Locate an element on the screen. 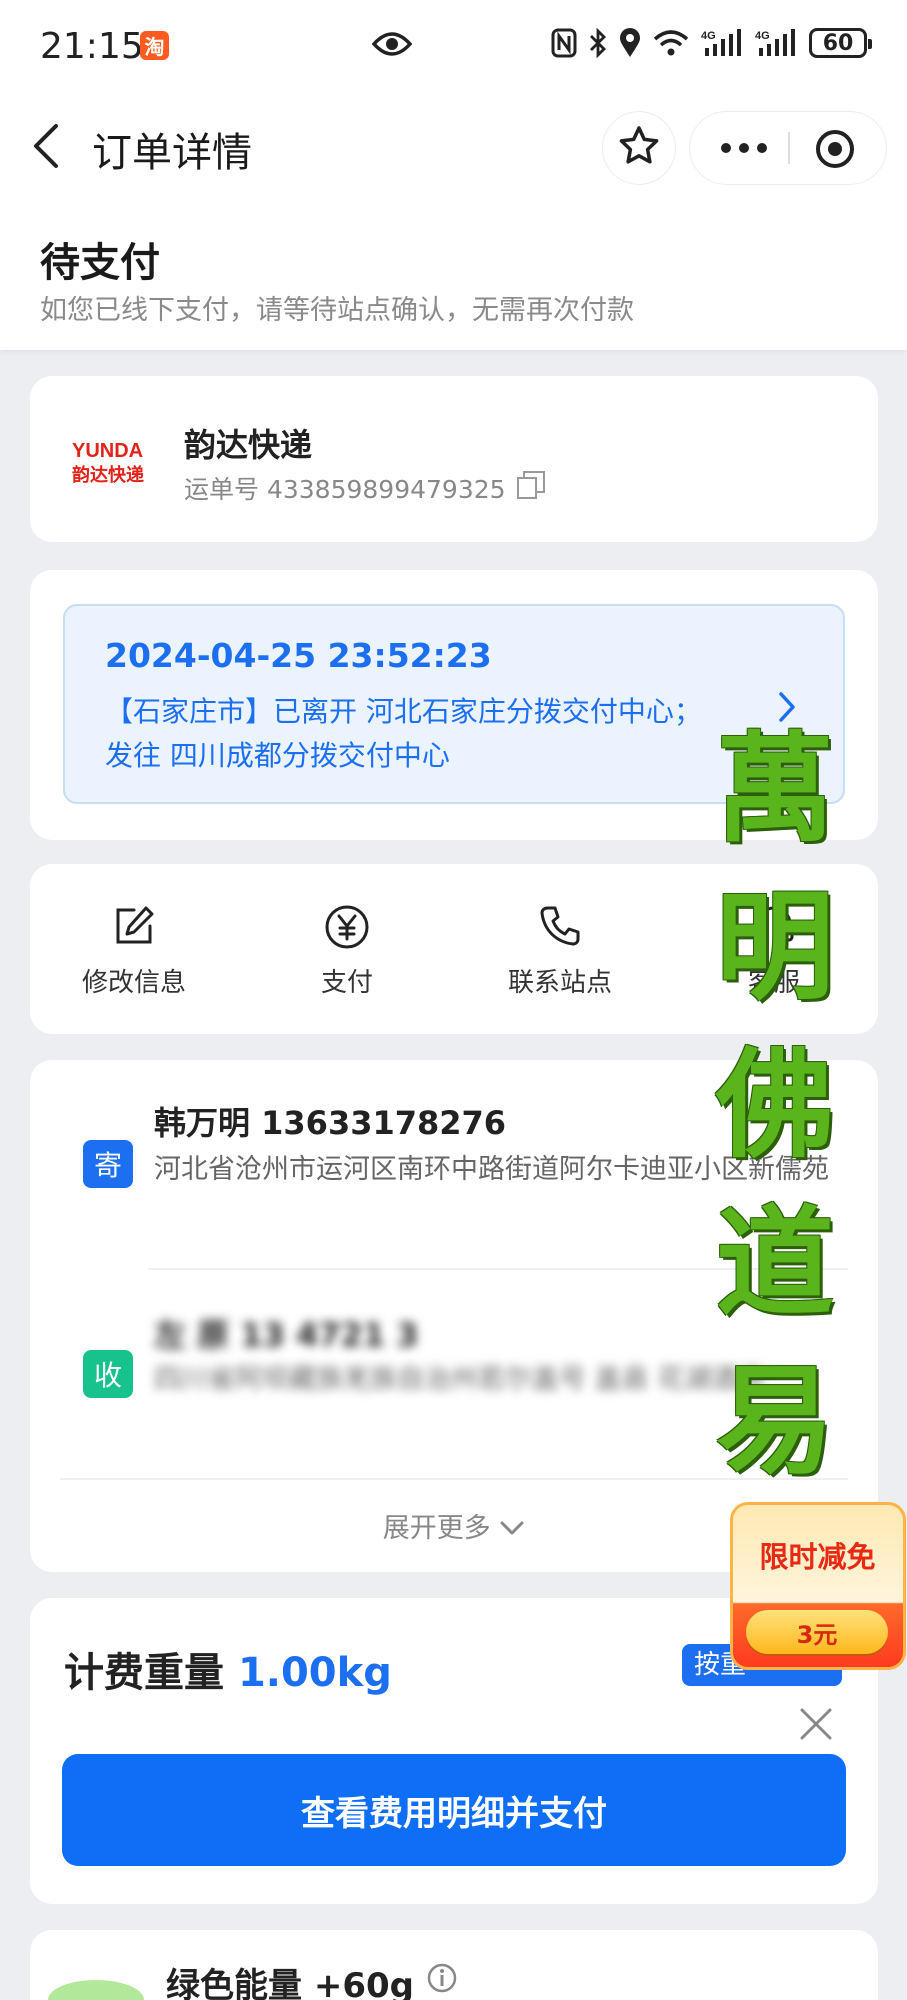 This screenshot has height=2000, width=907. yunda-logo-cn: 韵达快递 is located at coordinates (108, 475).